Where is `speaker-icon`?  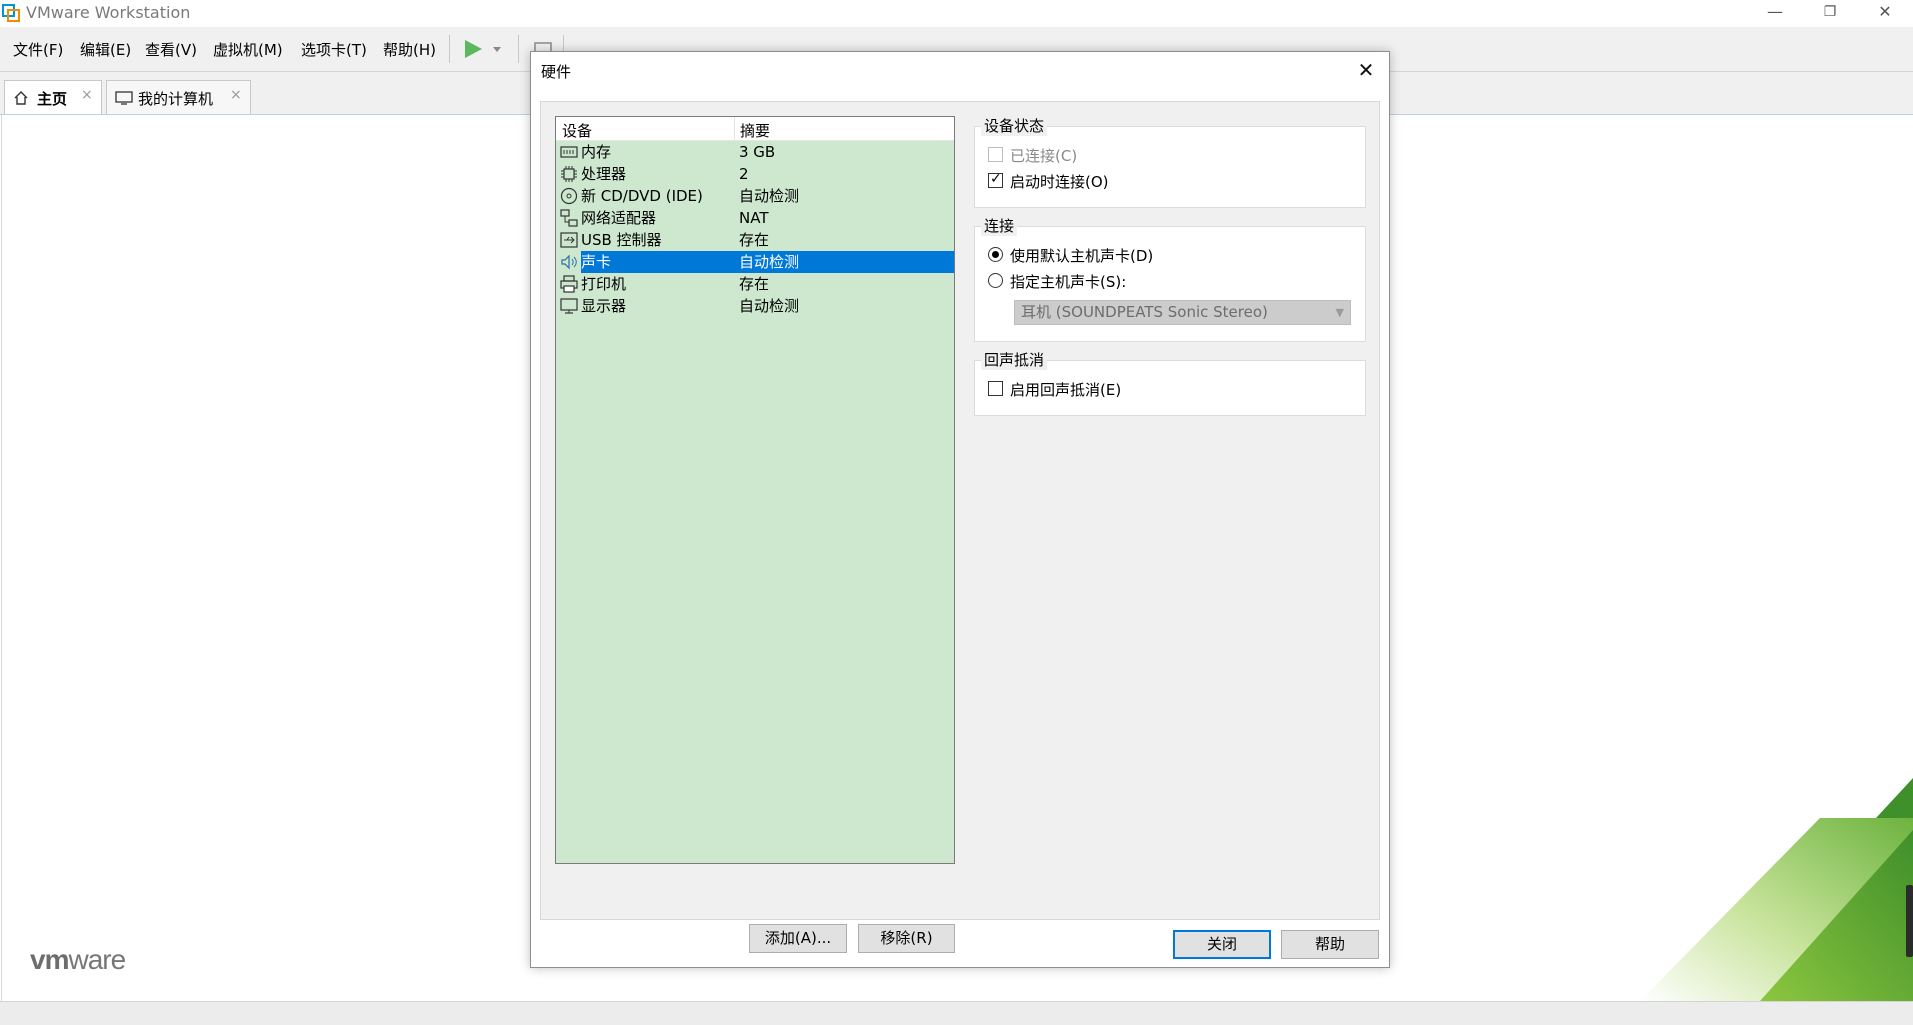
speaker-icon is located at coordinates (569, 262).